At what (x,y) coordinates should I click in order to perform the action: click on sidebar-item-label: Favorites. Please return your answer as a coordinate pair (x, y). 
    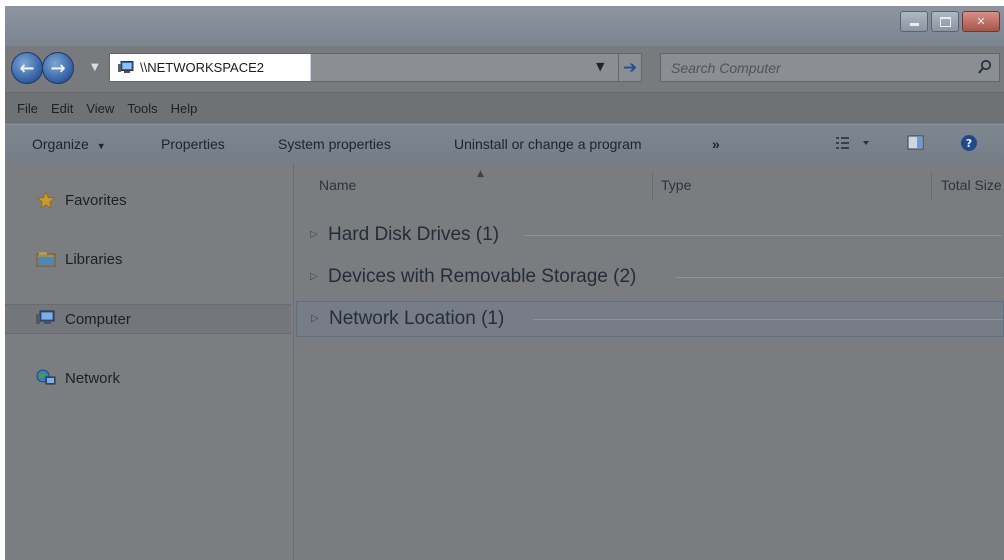
    Looking at the image, I should click on (96, 200).